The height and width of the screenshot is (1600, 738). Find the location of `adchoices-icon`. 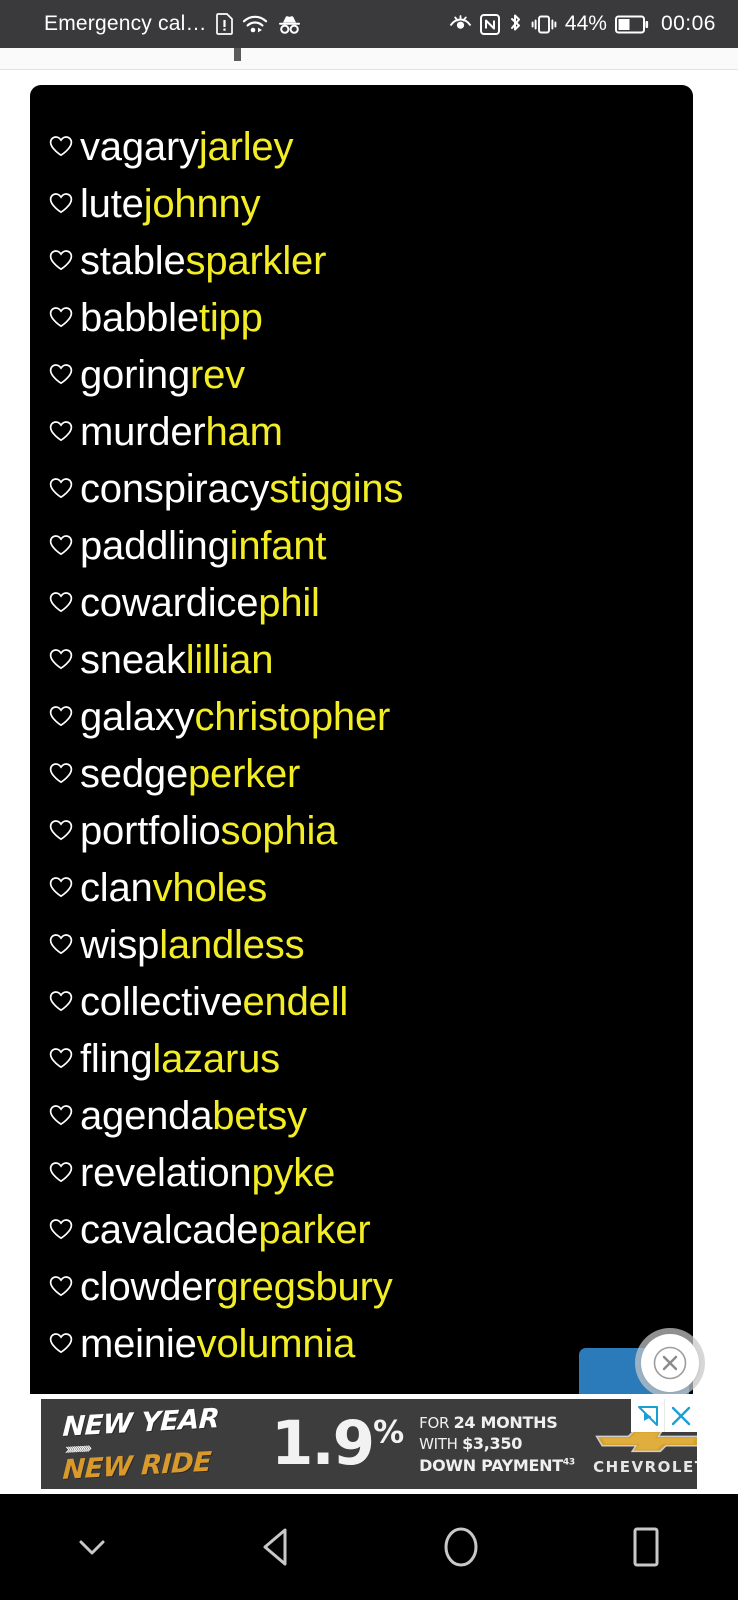

adchoices-icon is located at coordinates (647, 1415).